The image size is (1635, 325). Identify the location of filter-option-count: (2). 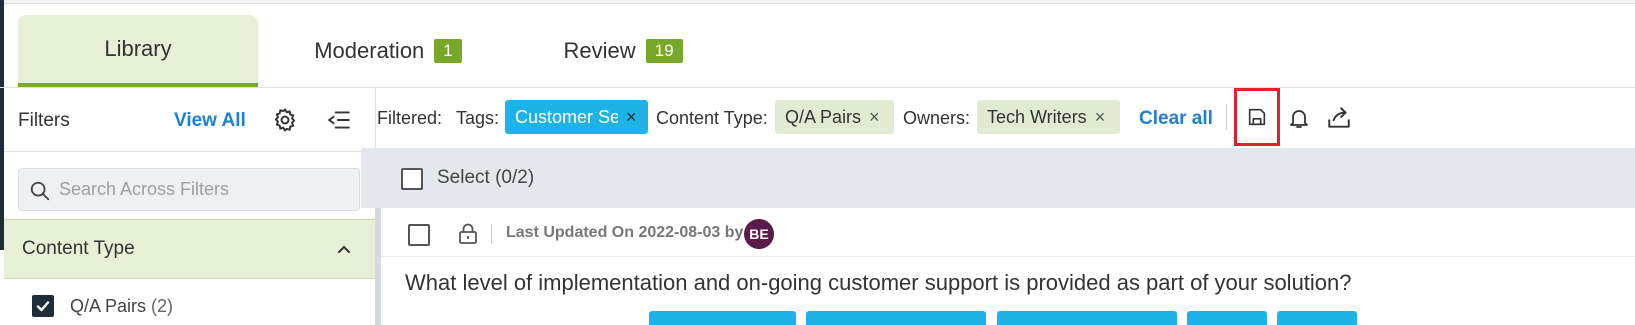
(162, 305).